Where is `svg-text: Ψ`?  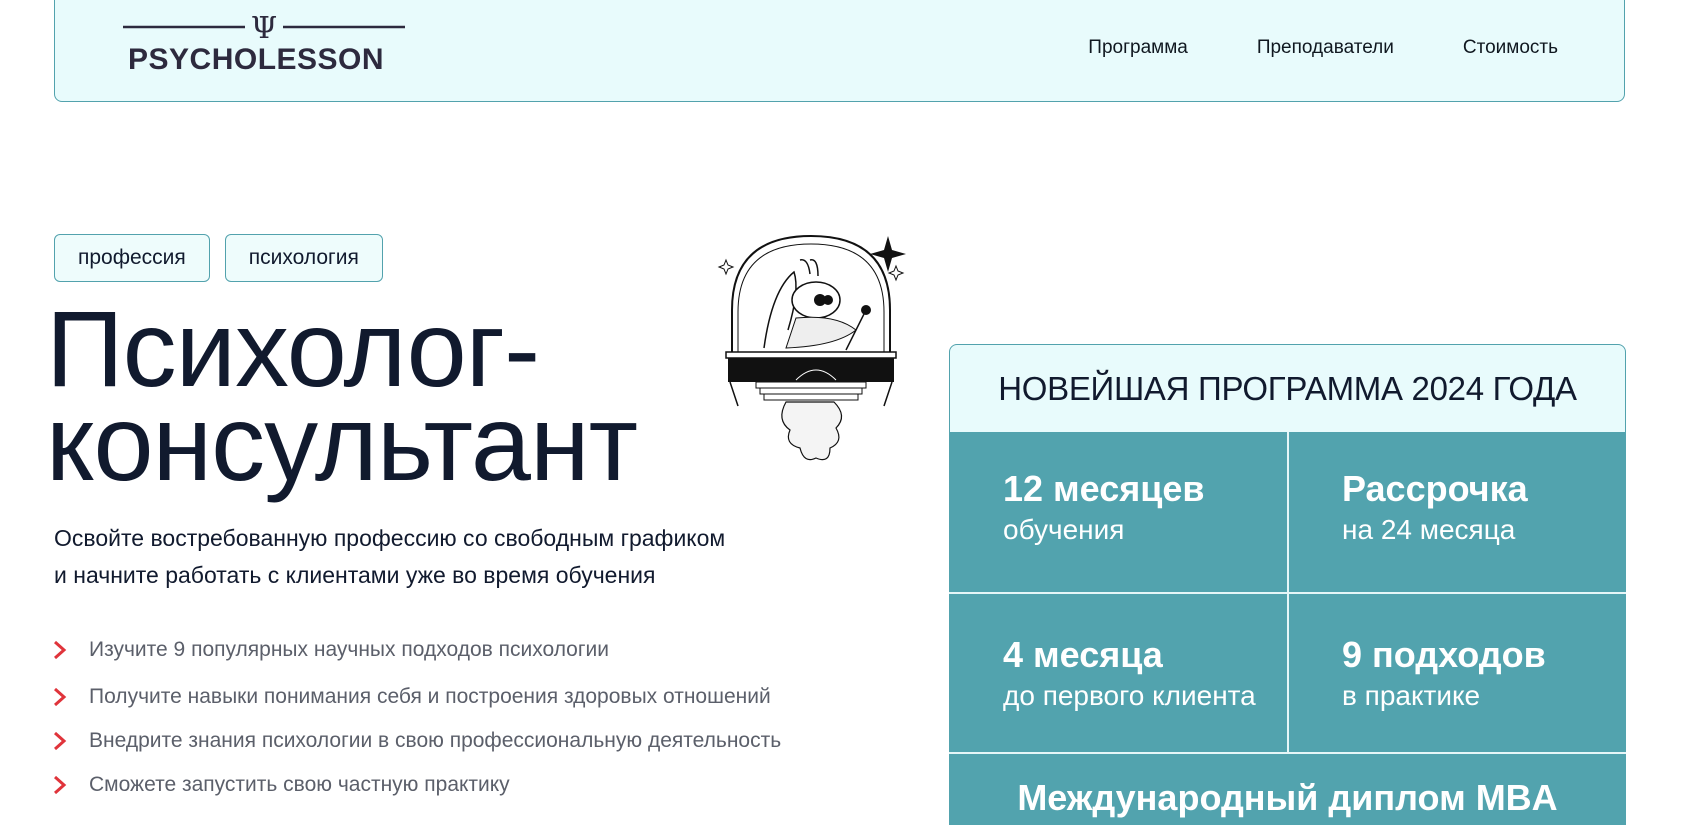
svg-text: Ψ is located at coordinates (264, 26).